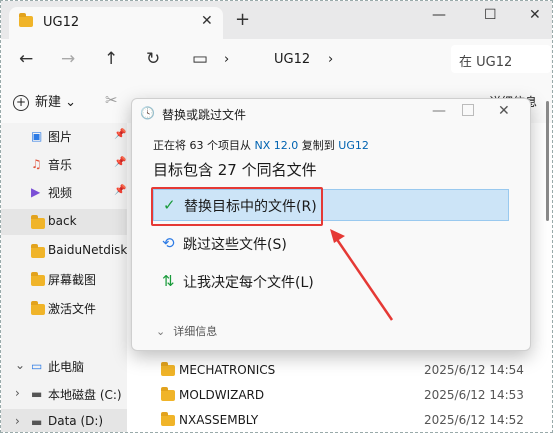  I want to click on file-name: MECHATRONICS, so click(227, 370).